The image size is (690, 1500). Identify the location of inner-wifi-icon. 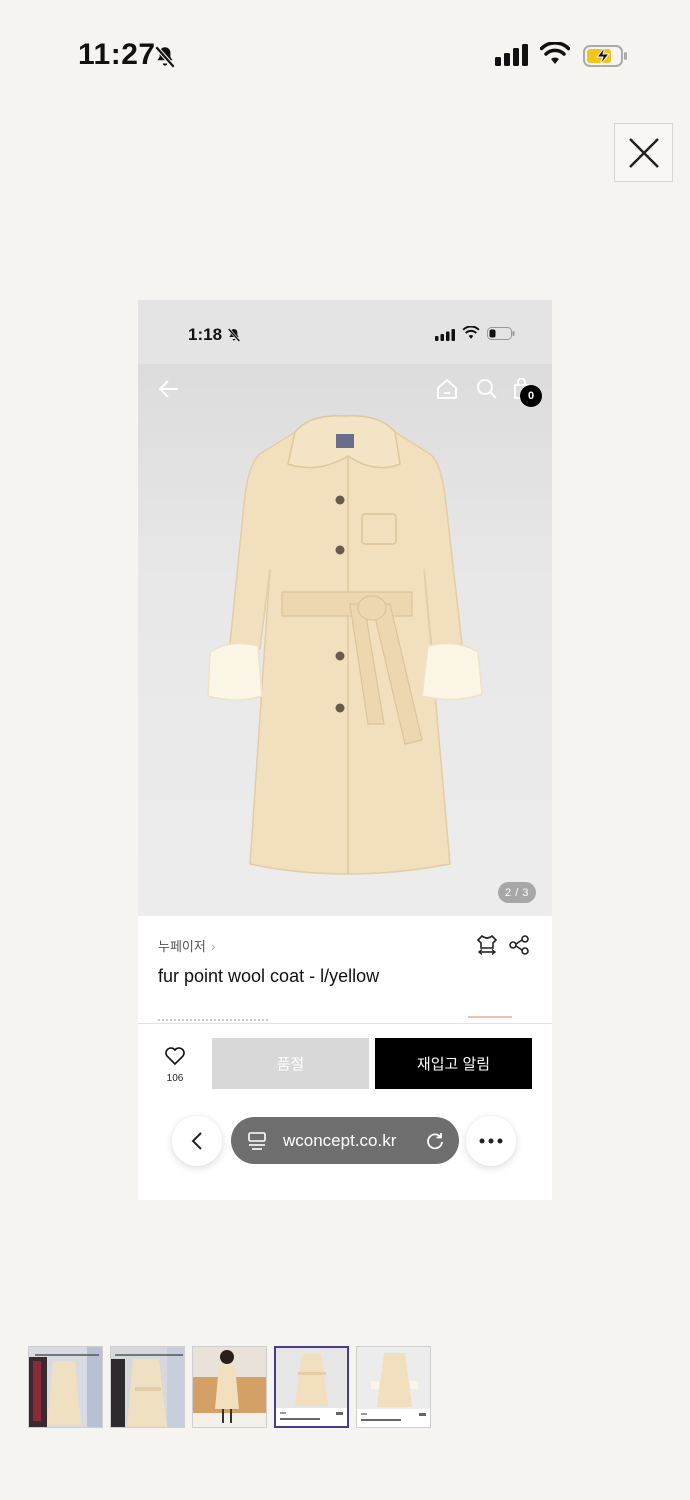
(471, 335).